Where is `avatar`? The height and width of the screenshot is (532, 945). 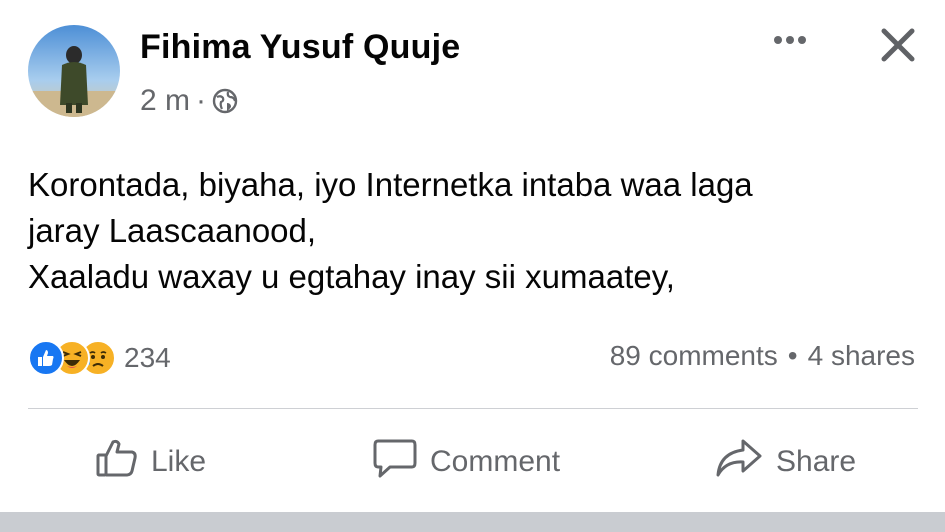
avatar is located at coordinates (74, 71).